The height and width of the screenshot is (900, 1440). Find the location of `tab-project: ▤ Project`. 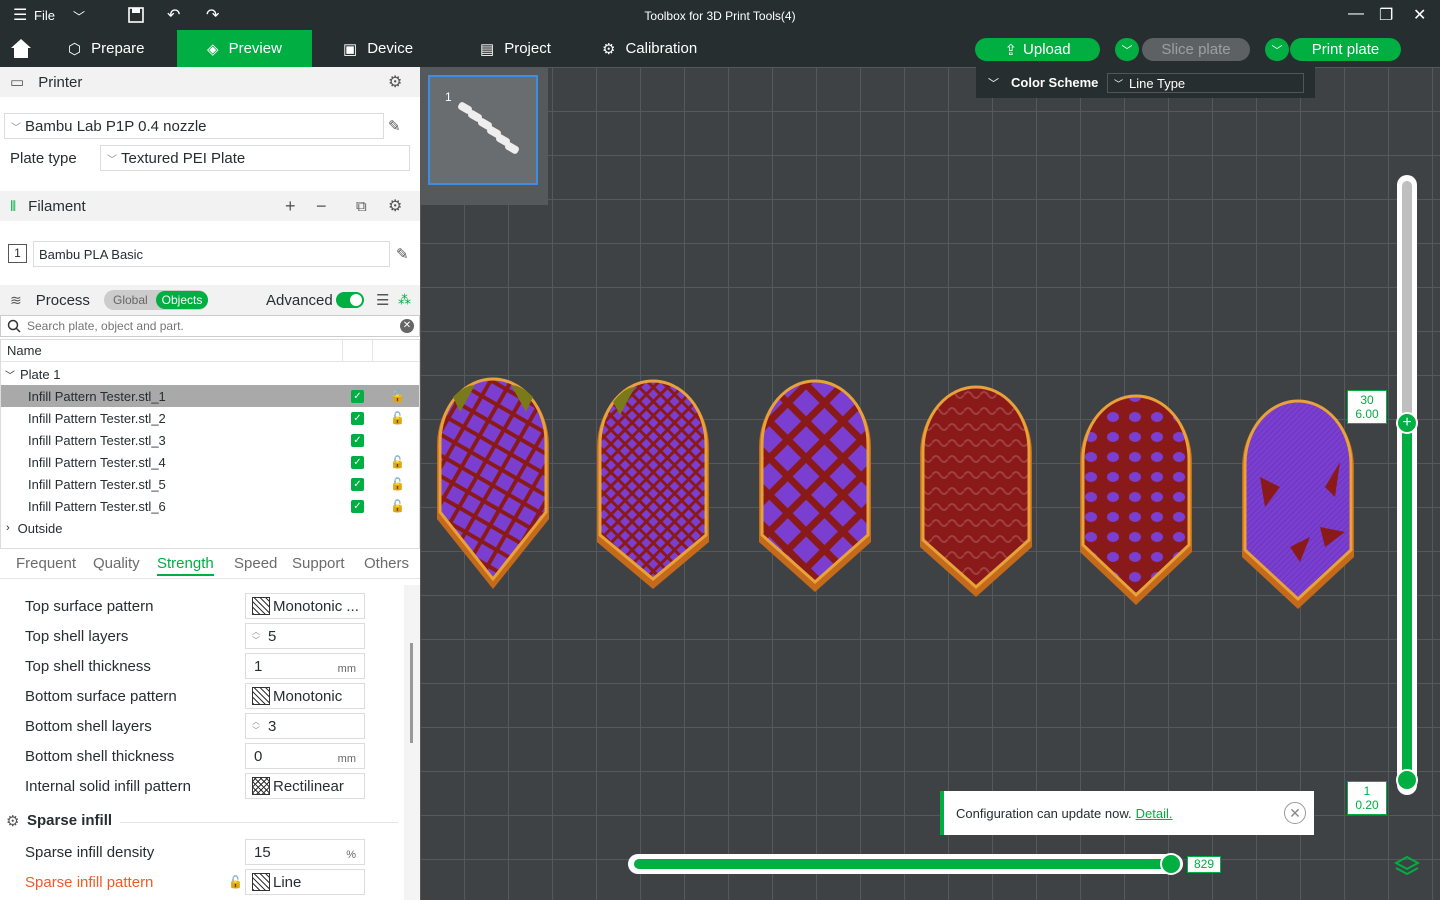

tab-project: ▤ Project is located at coordinates (515, 48).